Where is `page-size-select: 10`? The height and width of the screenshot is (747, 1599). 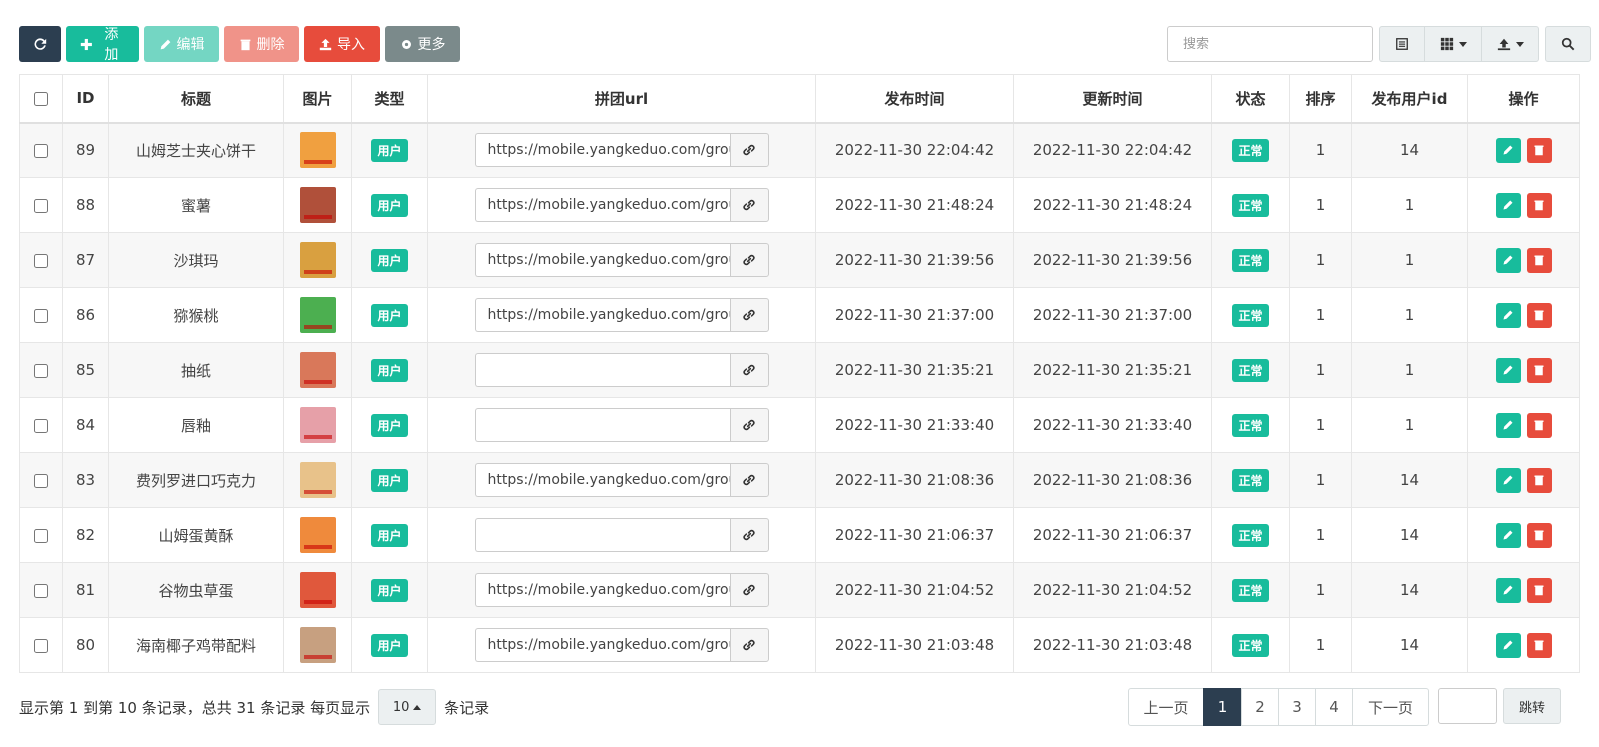 page-size-select: 10 is located at coordinates (407, 707).